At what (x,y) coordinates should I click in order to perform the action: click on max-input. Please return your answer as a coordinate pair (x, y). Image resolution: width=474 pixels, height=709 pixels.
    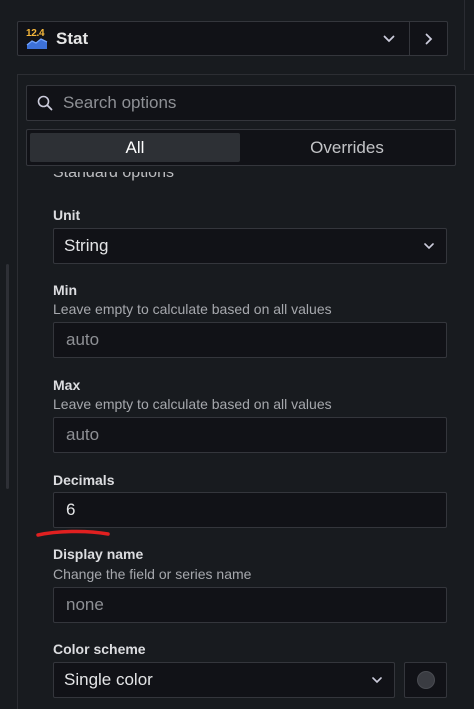
    Looking at the image, I should click on (255, 435).